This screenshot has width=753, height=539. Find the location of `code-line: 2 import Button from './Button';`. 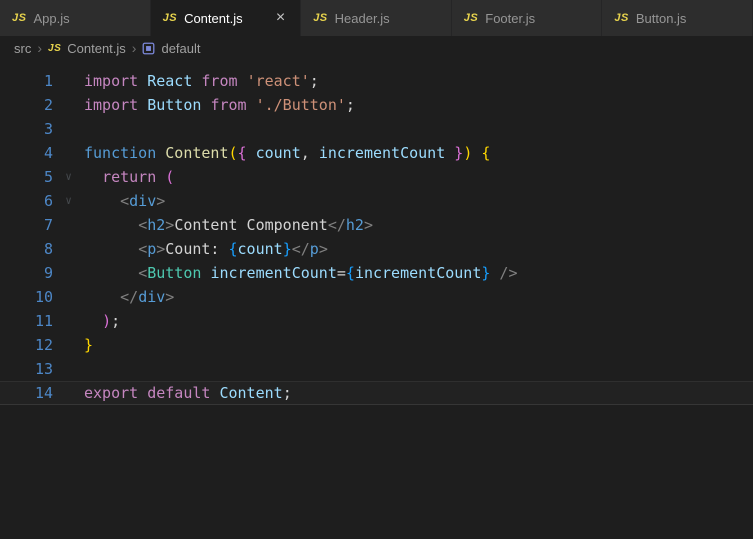

code-line: 2 import Button from './Button'; is located at coordinates (376, 105).